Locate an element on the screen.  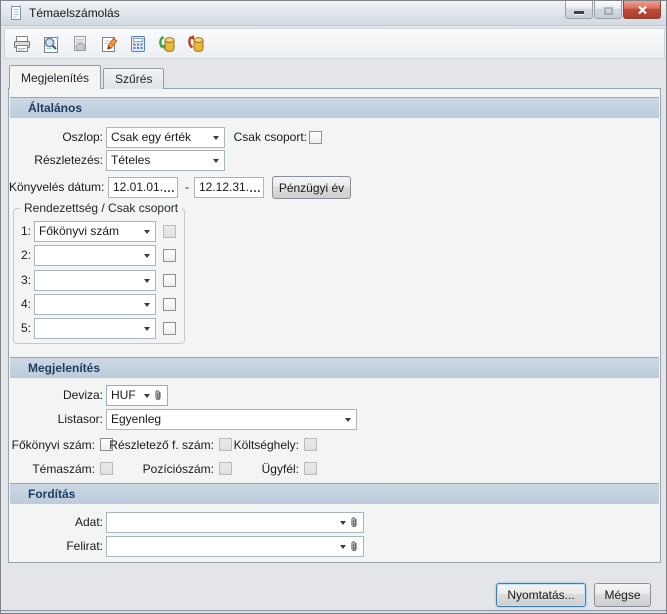
penzugyi-ev-button: Pénzügyi év is located at coordinates (311, 187).